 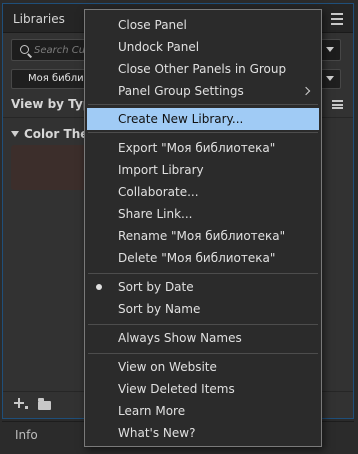 I want to click on panel-title-tab: Libraries, so click(x=39, y=19).